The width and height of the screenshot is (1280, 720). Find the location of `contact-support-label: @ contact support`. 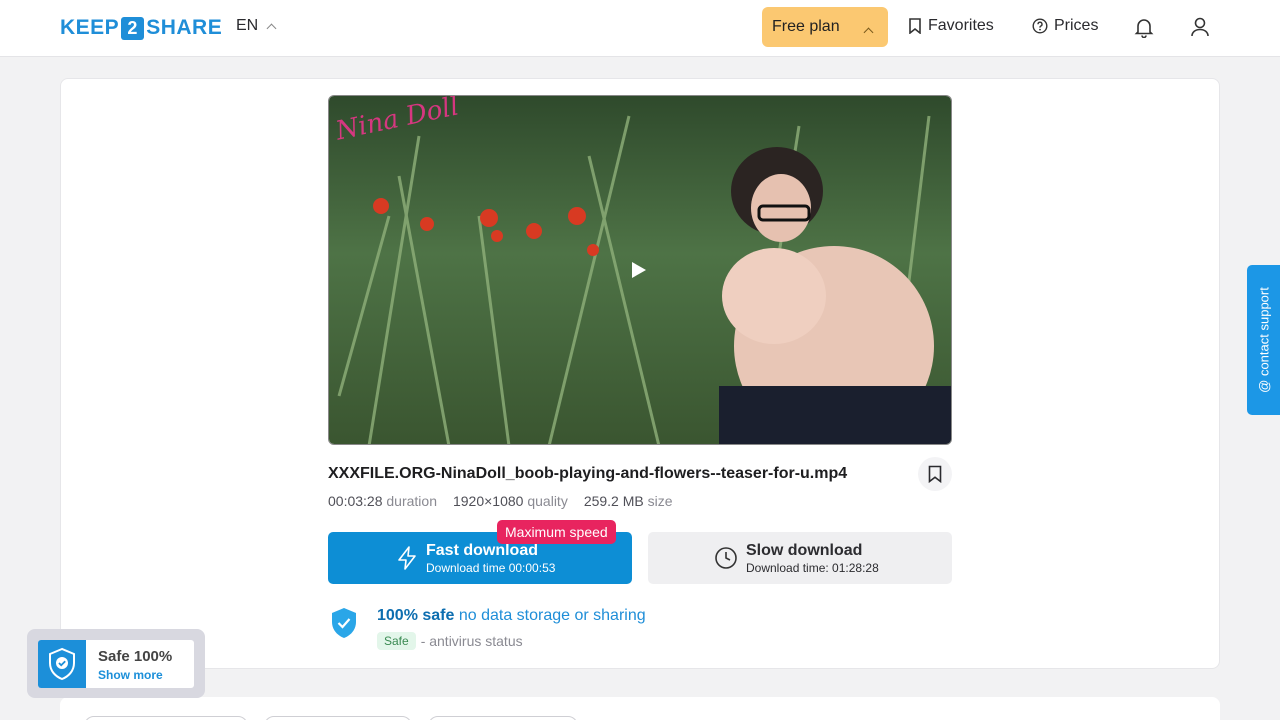

contact-support-label: @ contact support is located at coordinates (1264, 340).